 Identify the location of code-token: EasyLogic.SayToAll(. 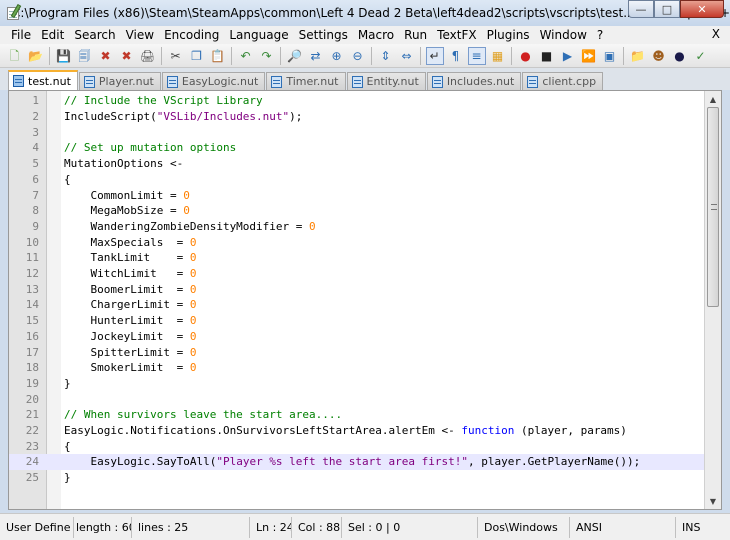
(140, 462).